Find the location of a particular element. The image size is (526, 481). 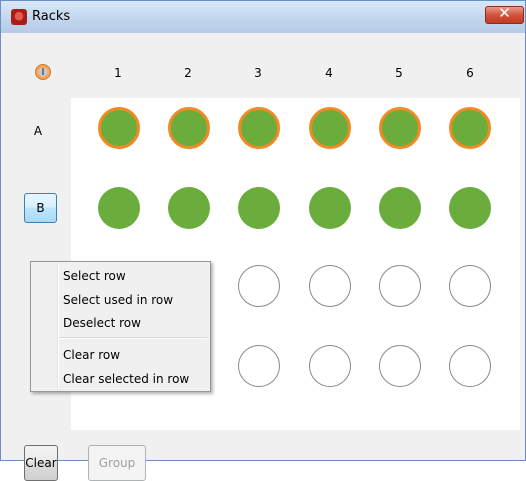

well-a3 is located at coordinates (259, 128).